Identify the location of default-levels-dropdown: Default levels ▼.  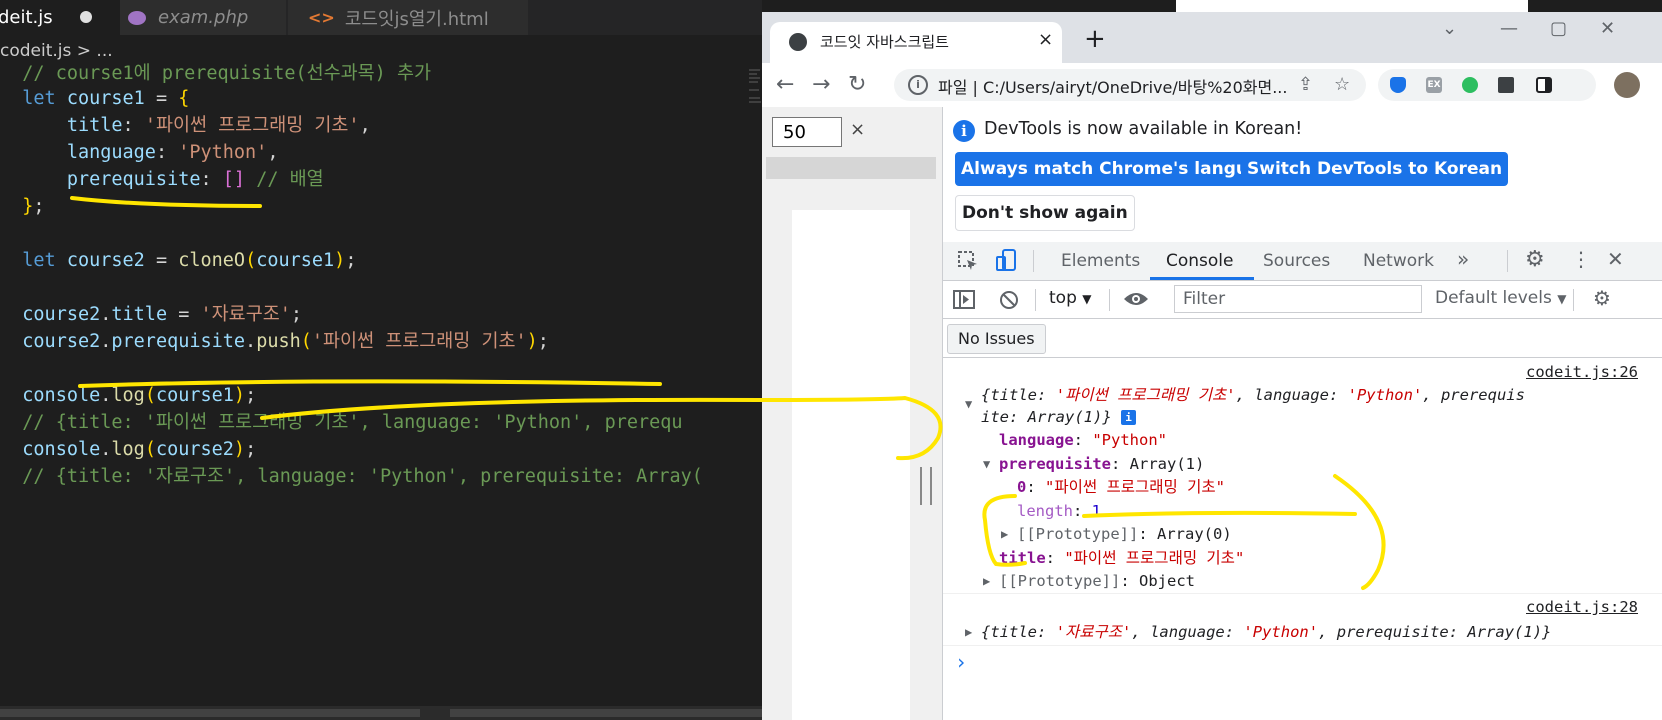
(1500, 298).